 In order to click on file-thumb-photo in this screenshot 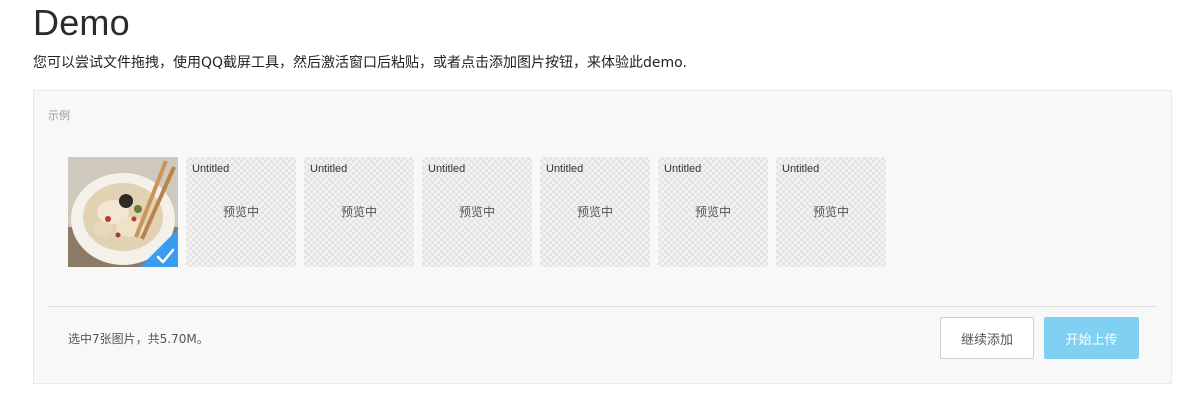, I will do `click(123, 212)`.